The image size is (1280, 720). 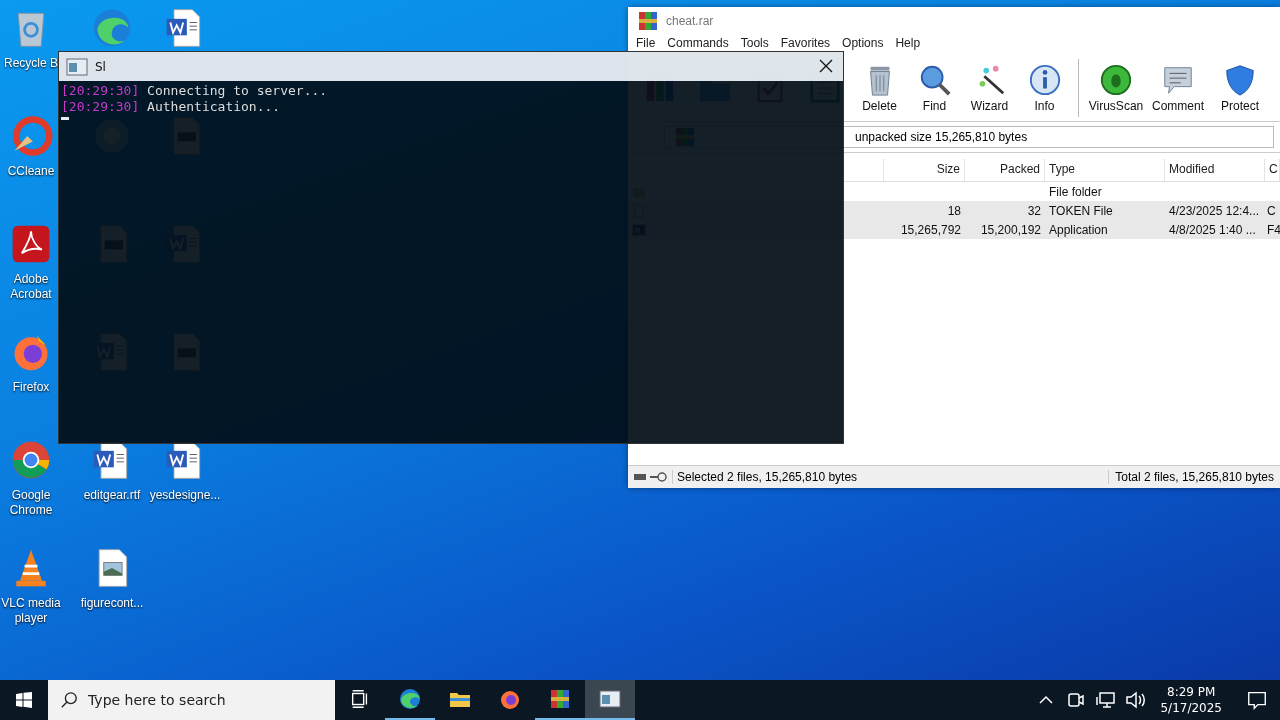 What do you see at coordinates (65, 118) in the screenshot?
I see `text-cursor` at bounding box center [65, 118].